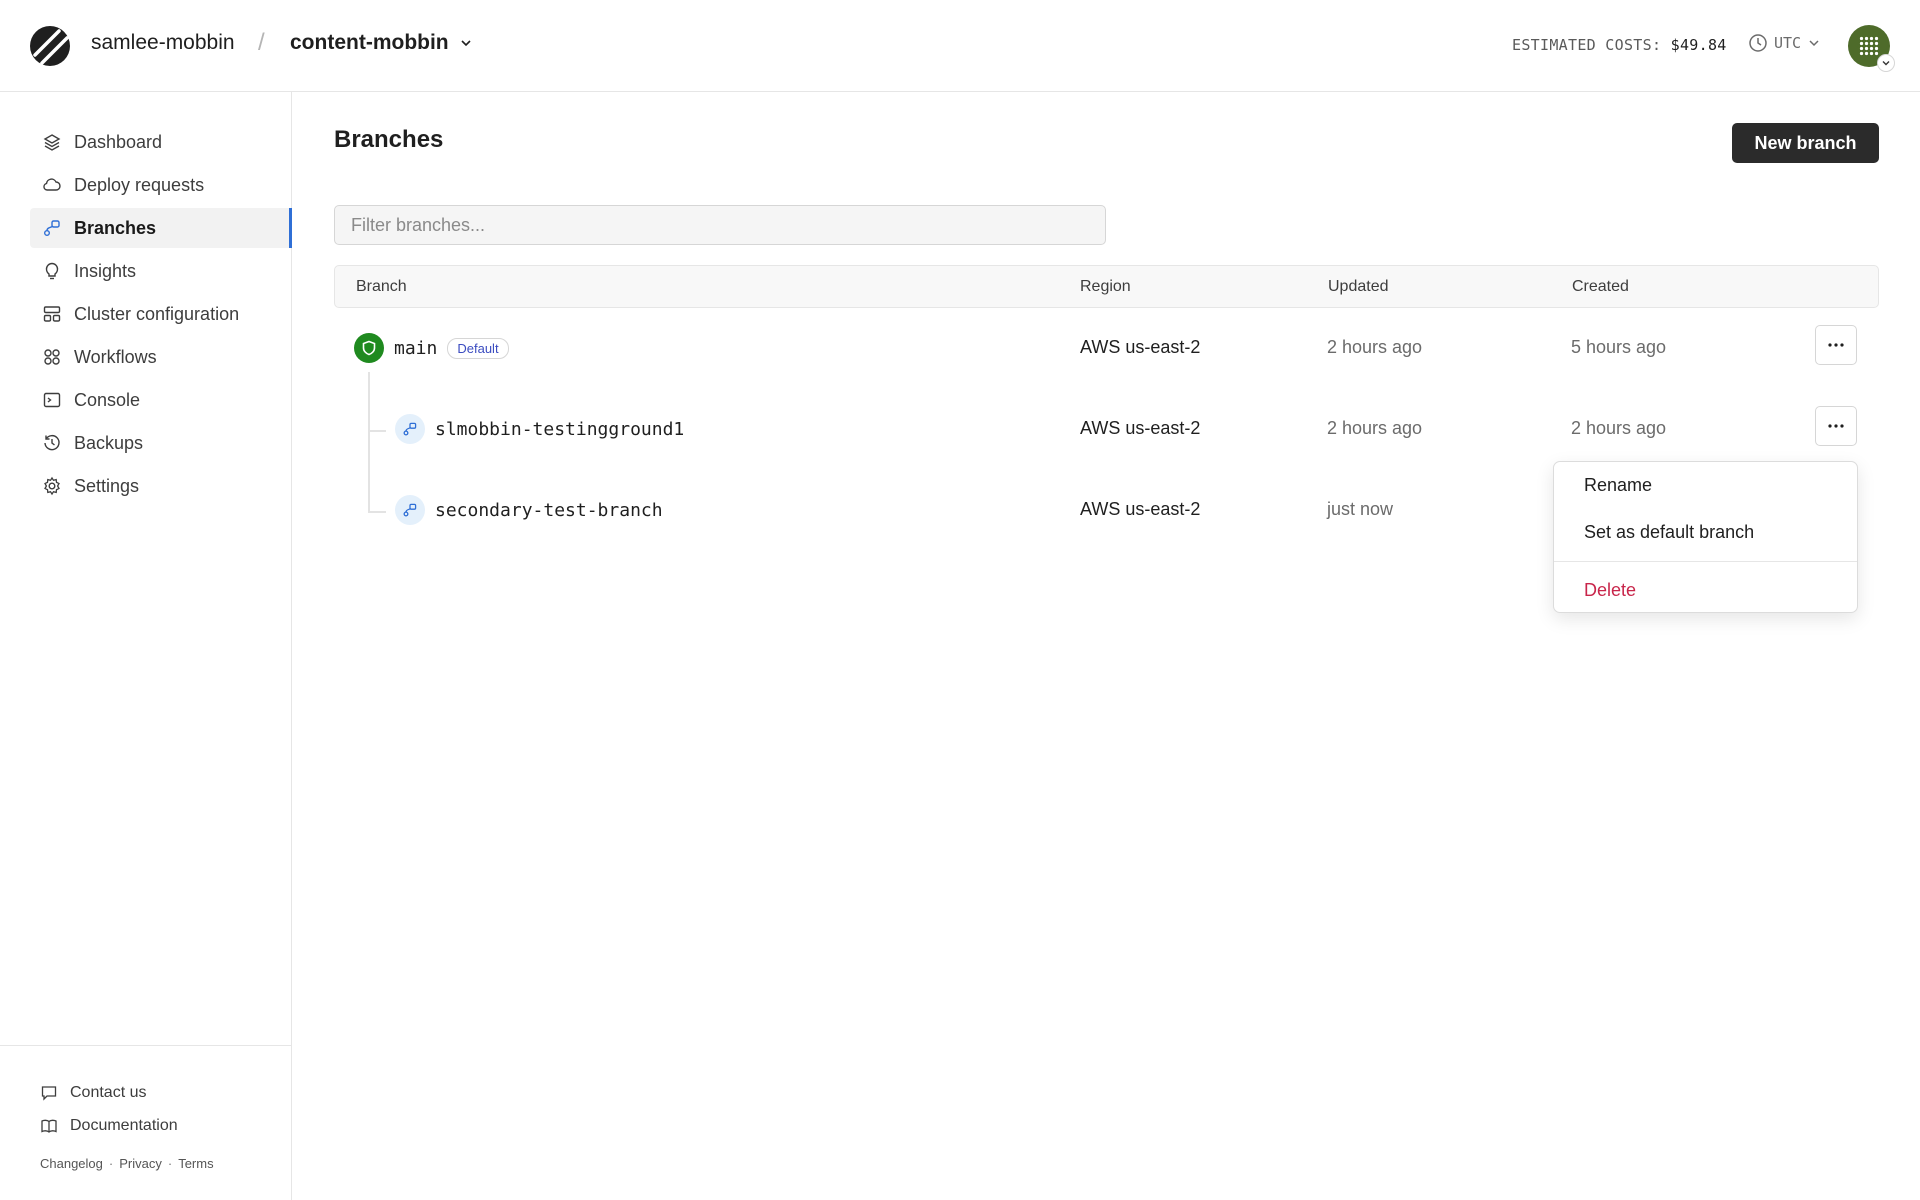 The image size is (1920, 1200). I want to click on timezone-selector: UTC, so click(1784, 43).